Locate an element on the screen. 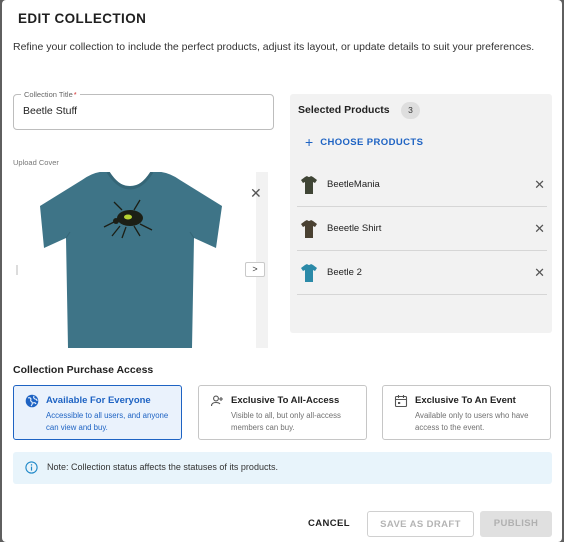 Image resolution: width=564 pixels, height=542 pixels. product-row-beeetle-shirt: Beeetle Shirt ✕ is located at coordinates (422, 229).